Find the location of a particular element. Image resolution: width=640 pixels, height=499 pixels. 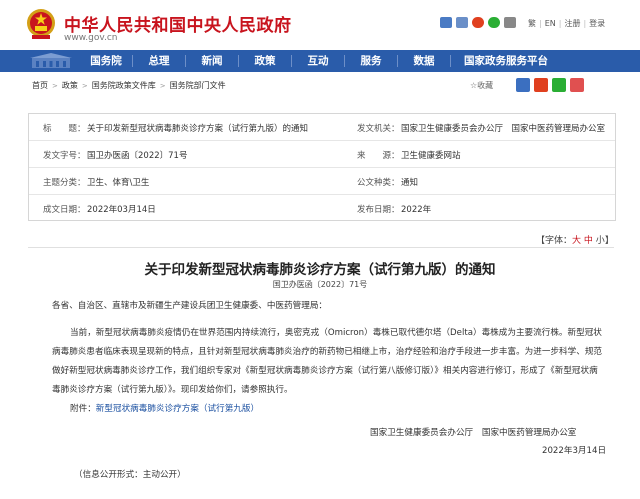

meta-topic-value: 卫生、体育\卫生 is located at coordinates (118, 183).